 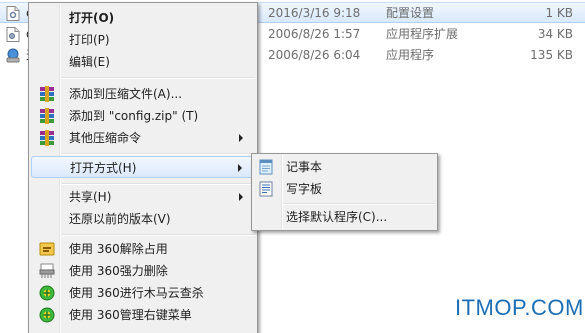 What do you see at coordinates (143, 271) in the screenshot?
I see `menu-item-360-force-delete: 使用 360强力删除` at bounding box center [143, 271].